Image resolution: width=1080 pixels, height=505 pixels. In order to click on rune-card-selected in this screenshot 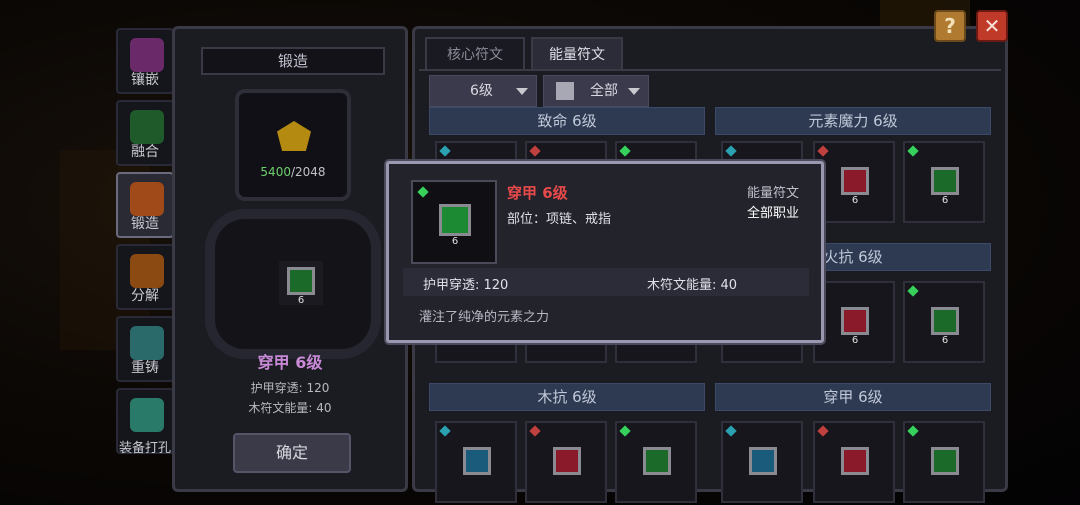, I will do `click(944, 462)`.